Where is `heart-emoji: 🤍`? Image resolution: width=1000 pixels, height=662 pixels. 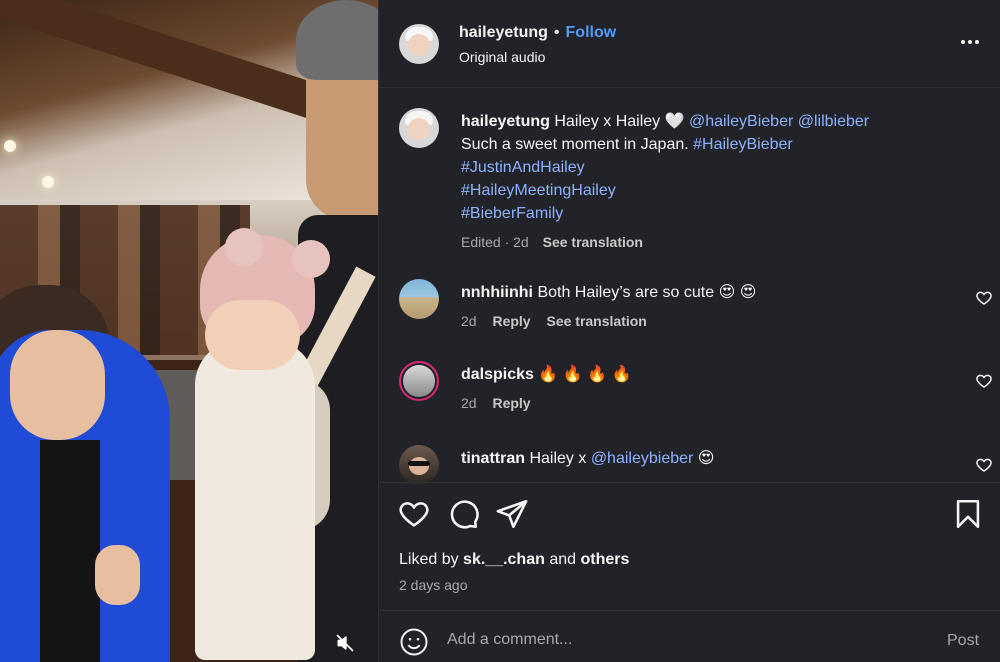 heart-emoji: 🤍 is located at coordinates (674, 121).